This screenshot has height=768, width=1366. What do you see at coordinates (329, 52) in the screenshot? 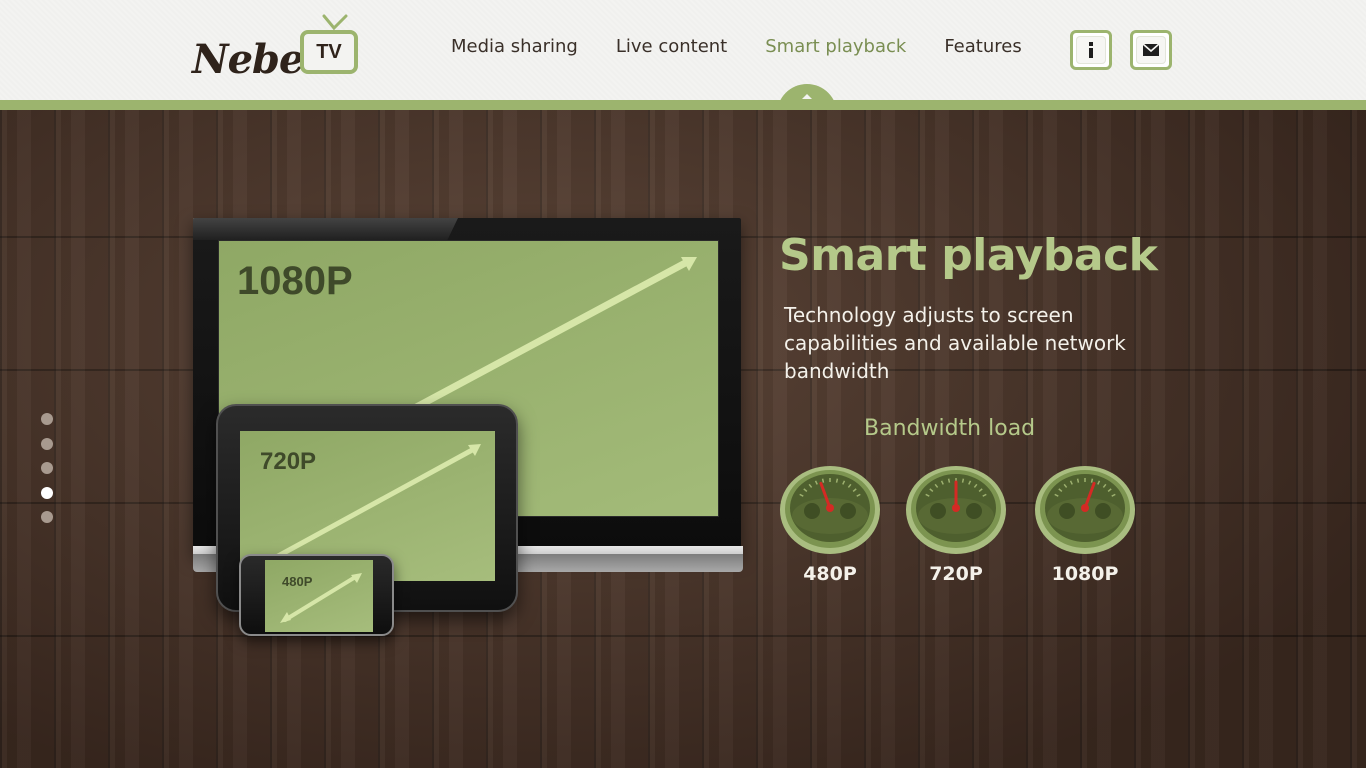
I see `logo-tv-badge: TV` at bounding box center [329, 52].